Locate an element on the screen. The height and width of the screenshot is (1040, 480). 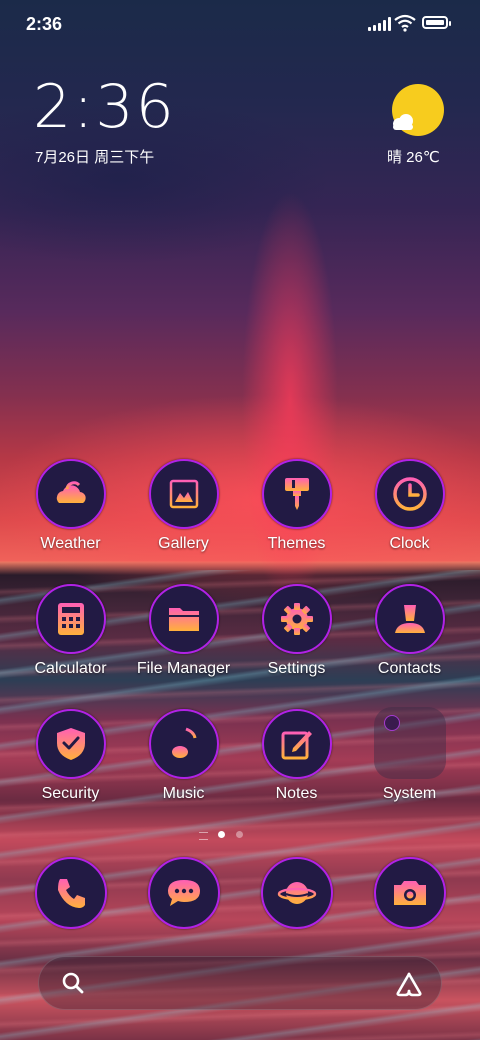
app-label: Music is located at coordinates (183, 793).